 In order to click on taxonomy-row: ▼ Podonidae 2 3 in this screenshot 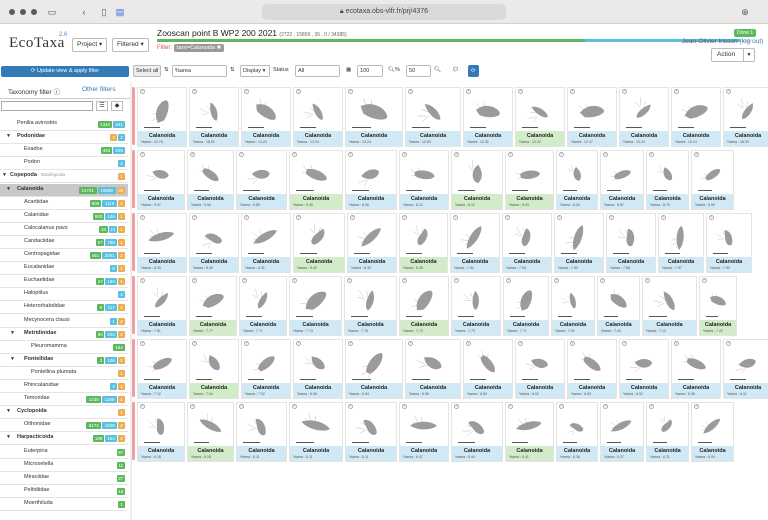, I will do `click(64, 138)`.